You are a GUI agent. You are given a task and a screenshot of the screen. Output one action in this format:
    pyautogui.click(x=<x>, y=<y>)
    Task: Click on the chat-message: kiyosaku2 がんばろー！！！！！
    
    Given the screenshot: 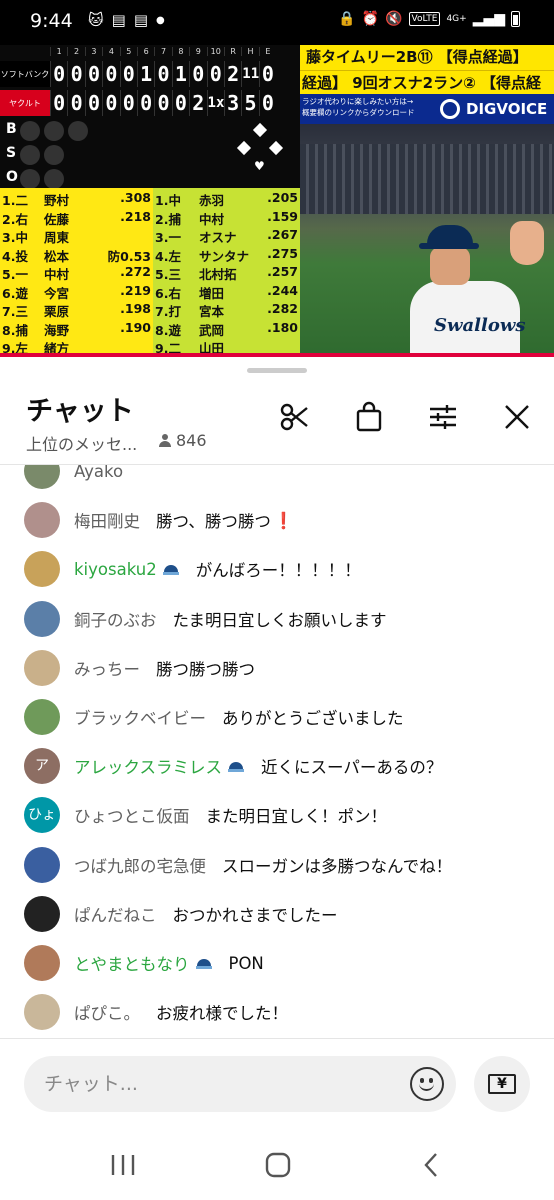 What is the action you would take?
    pyautogui.click(x=192, y=569)
    